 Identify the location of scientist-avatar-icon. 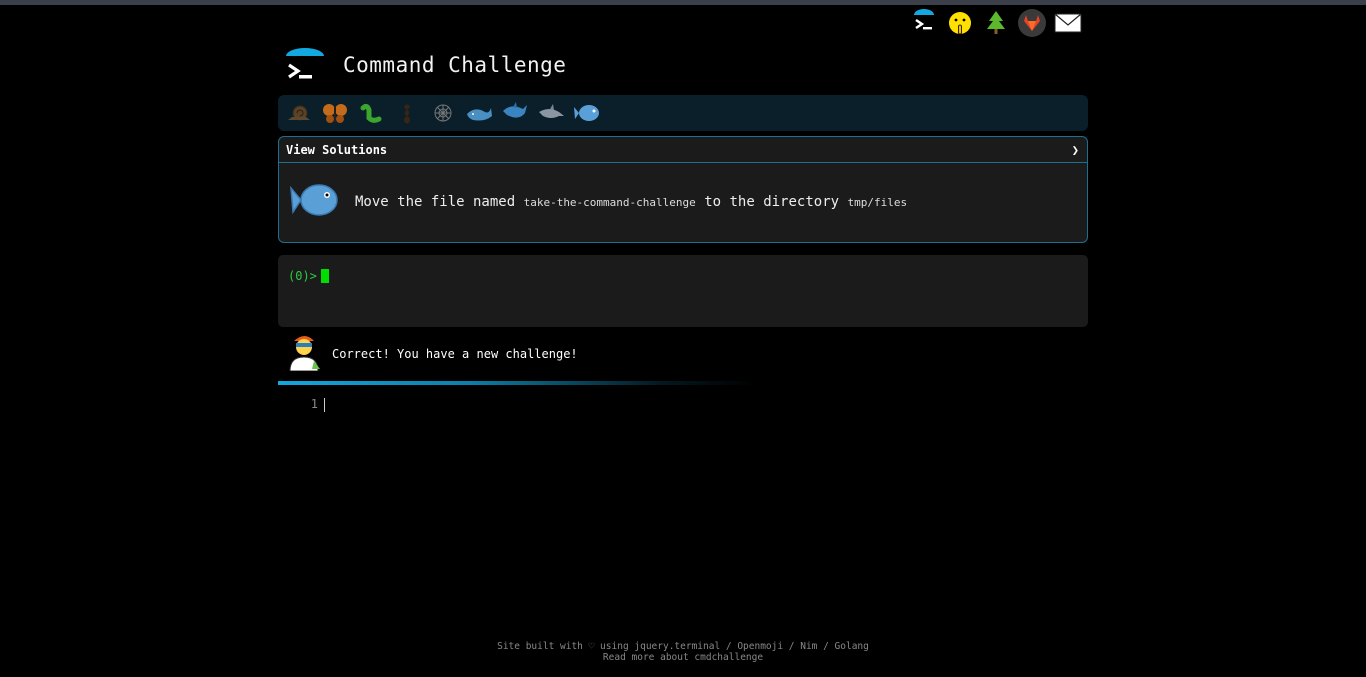
(300, 354).